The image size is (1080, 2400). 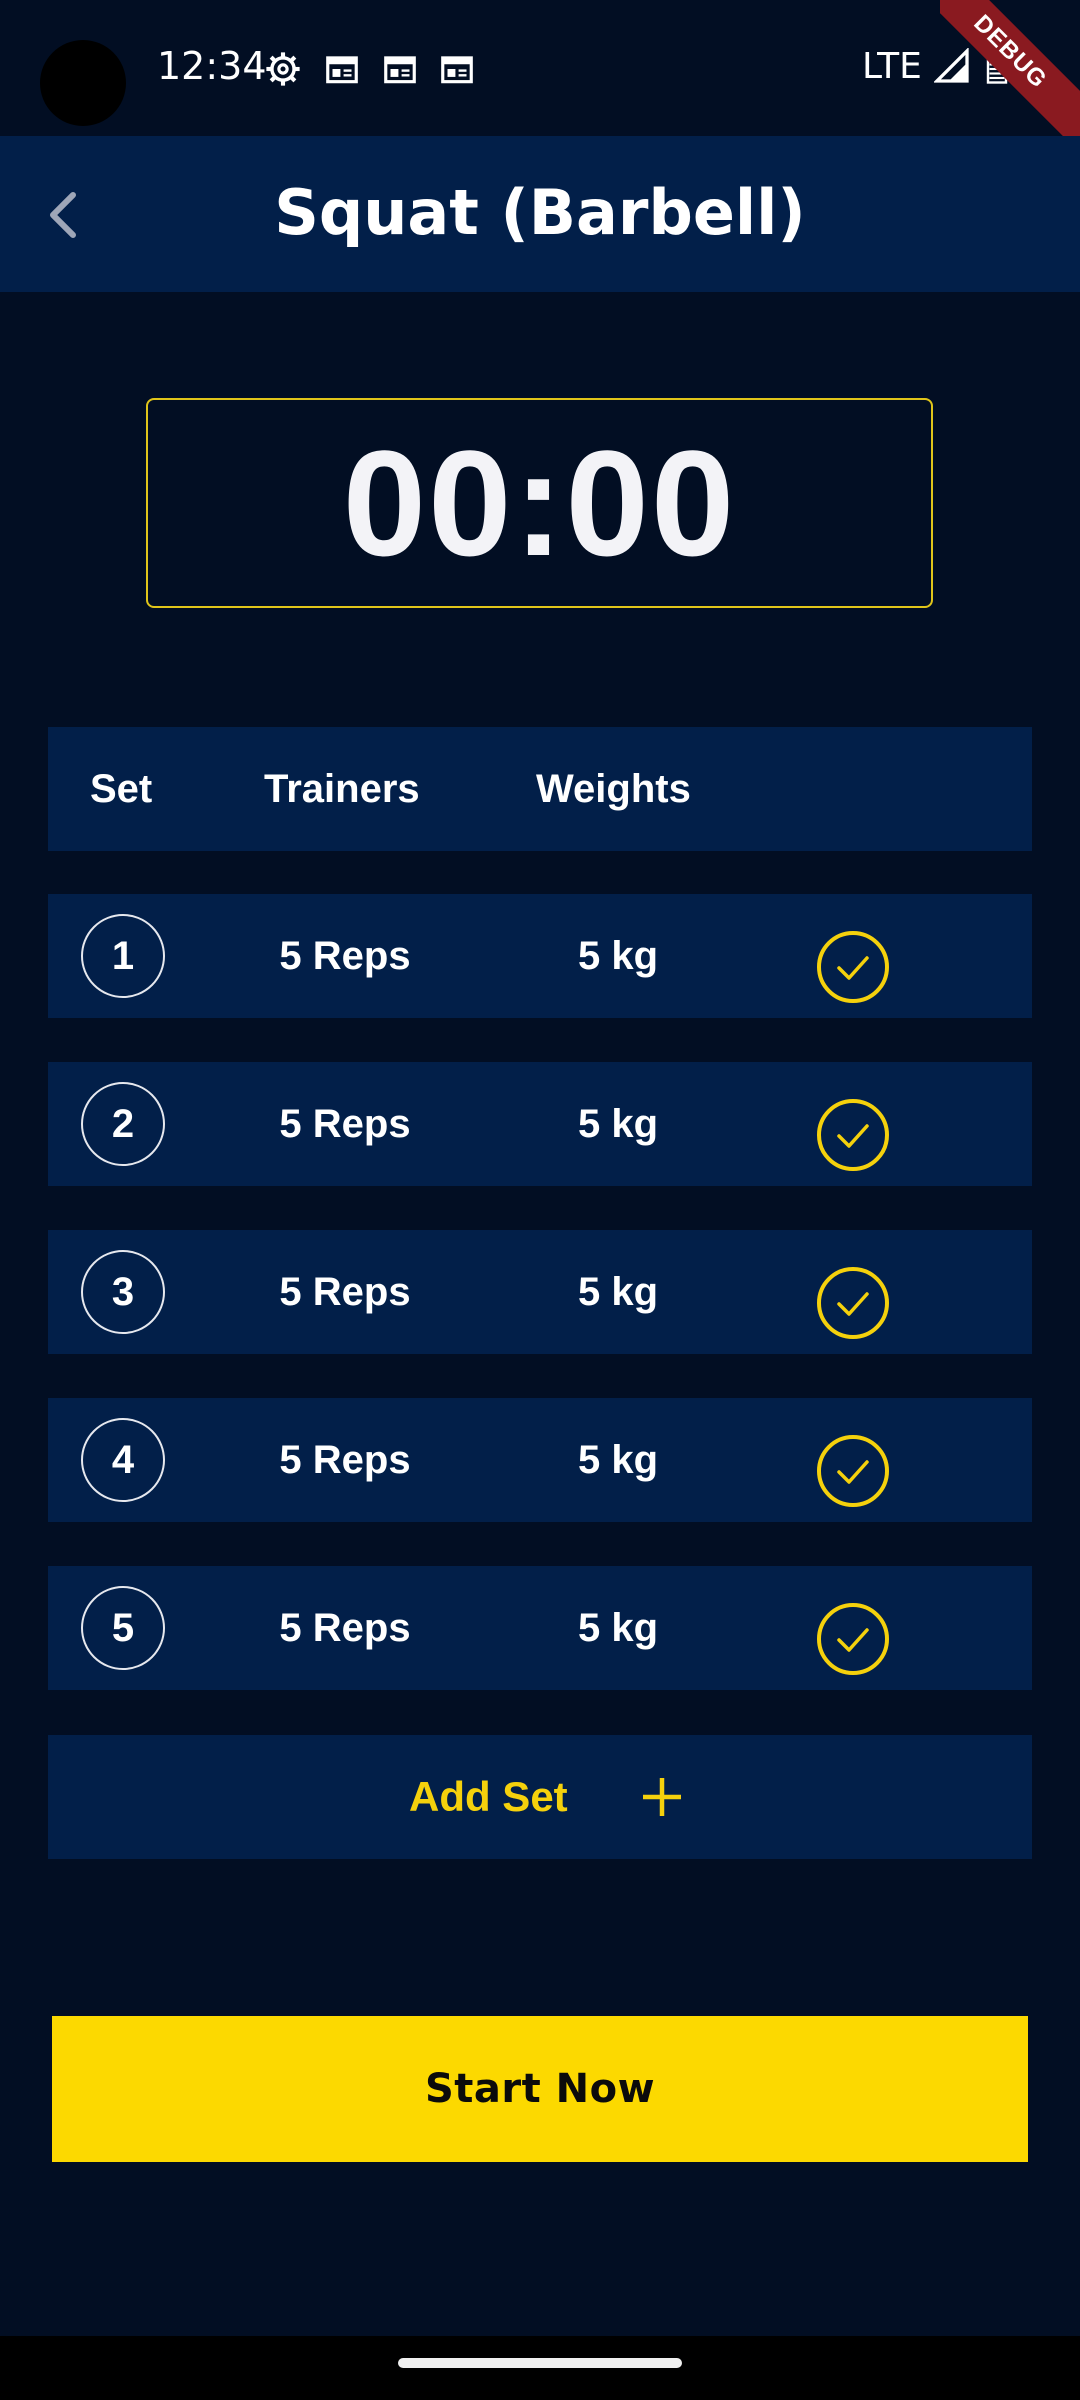 I want to click on settings-gear-icon, so click(x=283, y=69).